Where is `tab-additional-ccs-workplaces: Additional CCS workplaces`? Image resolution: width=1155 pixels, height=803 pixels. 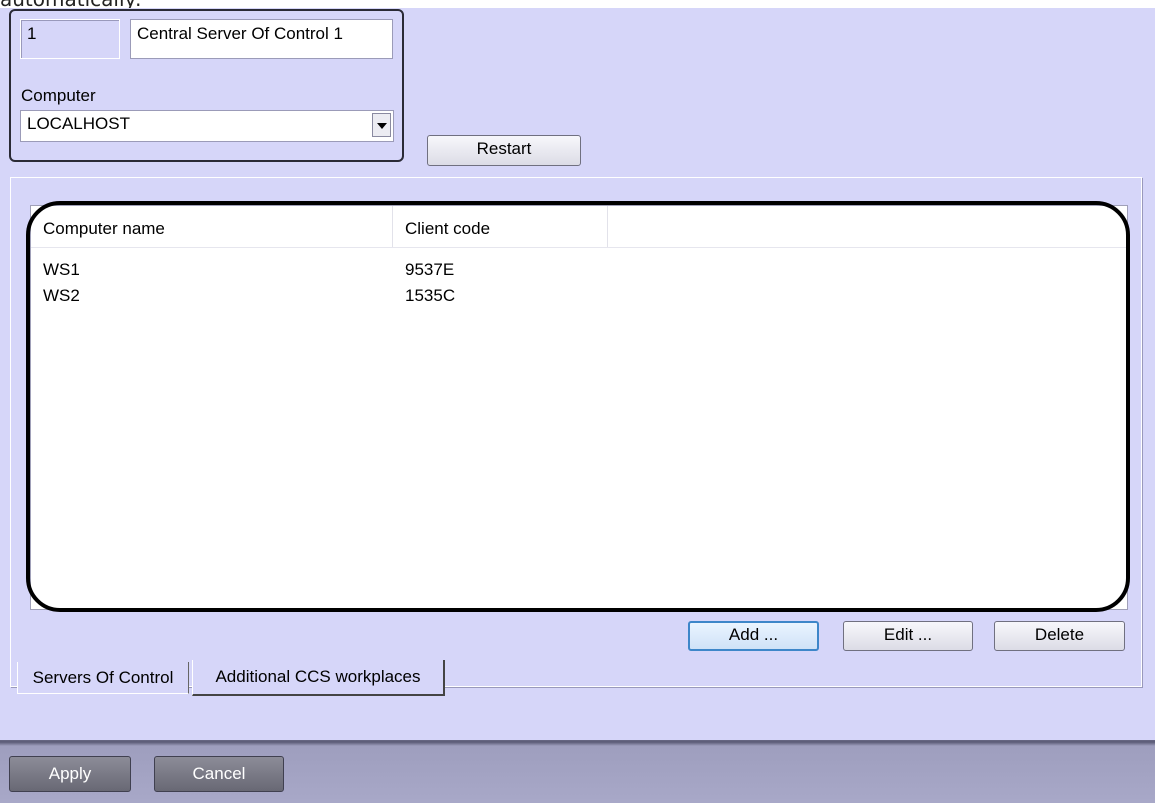 tab-additional-ccs-workplaces: Additional CCS workplaces is located at coordinates (318, 678).